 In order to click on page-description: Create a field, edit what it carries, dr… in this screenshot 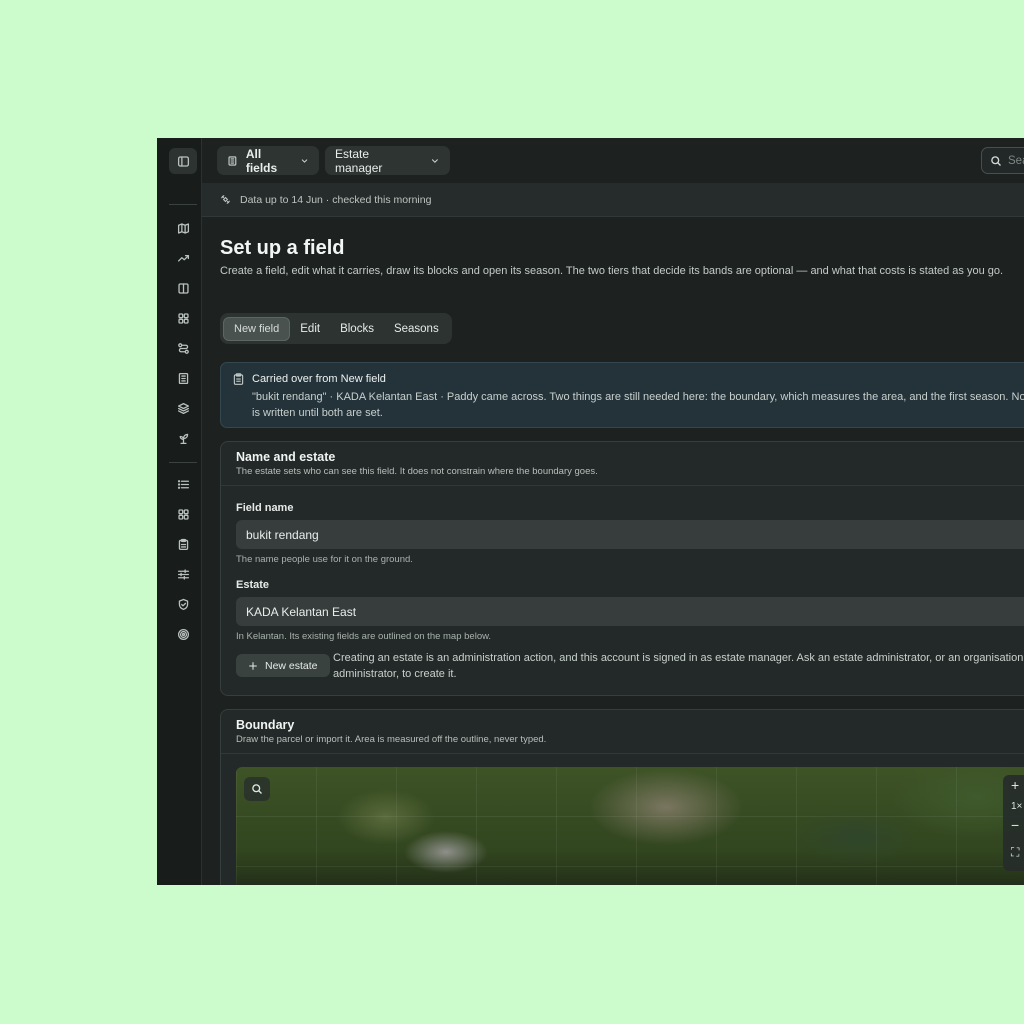, I will do `click(612, 271)`.